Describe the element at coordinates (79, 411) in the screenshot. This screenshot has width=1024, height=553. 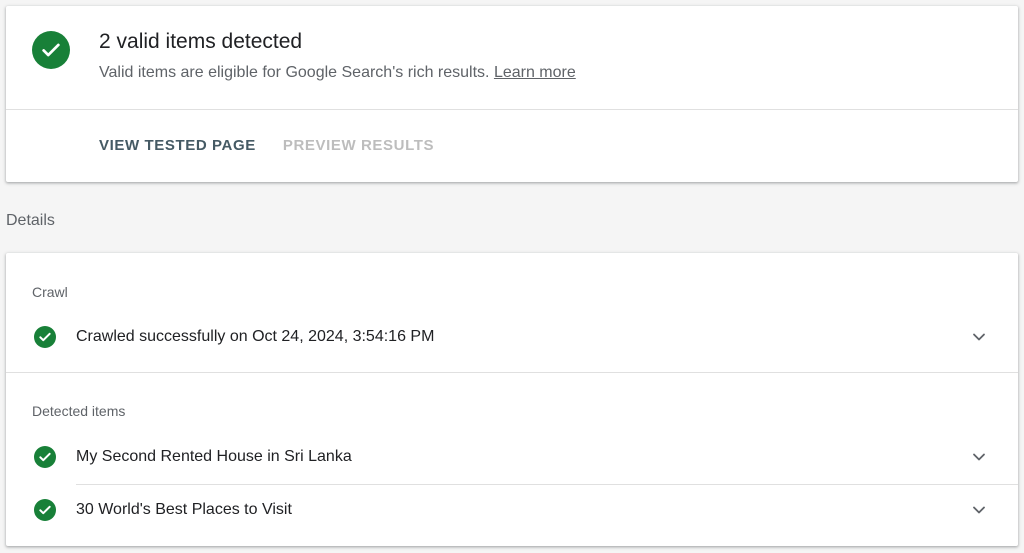
I see `detected-items-label: Detected items` at that location.